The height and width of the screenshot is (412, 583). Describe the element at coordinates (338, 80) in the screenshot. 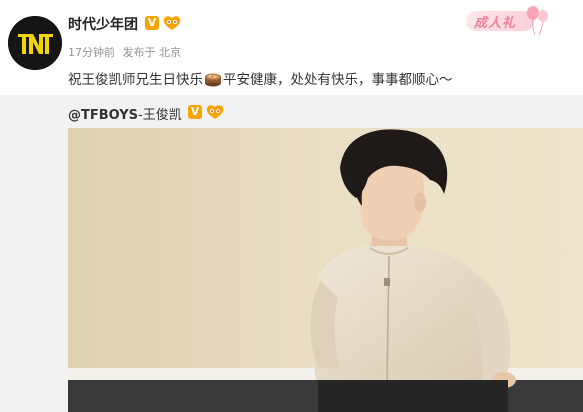

I see `post-text-part-2: 平安健康，处处有快乐，事事都顺心～` at that location.